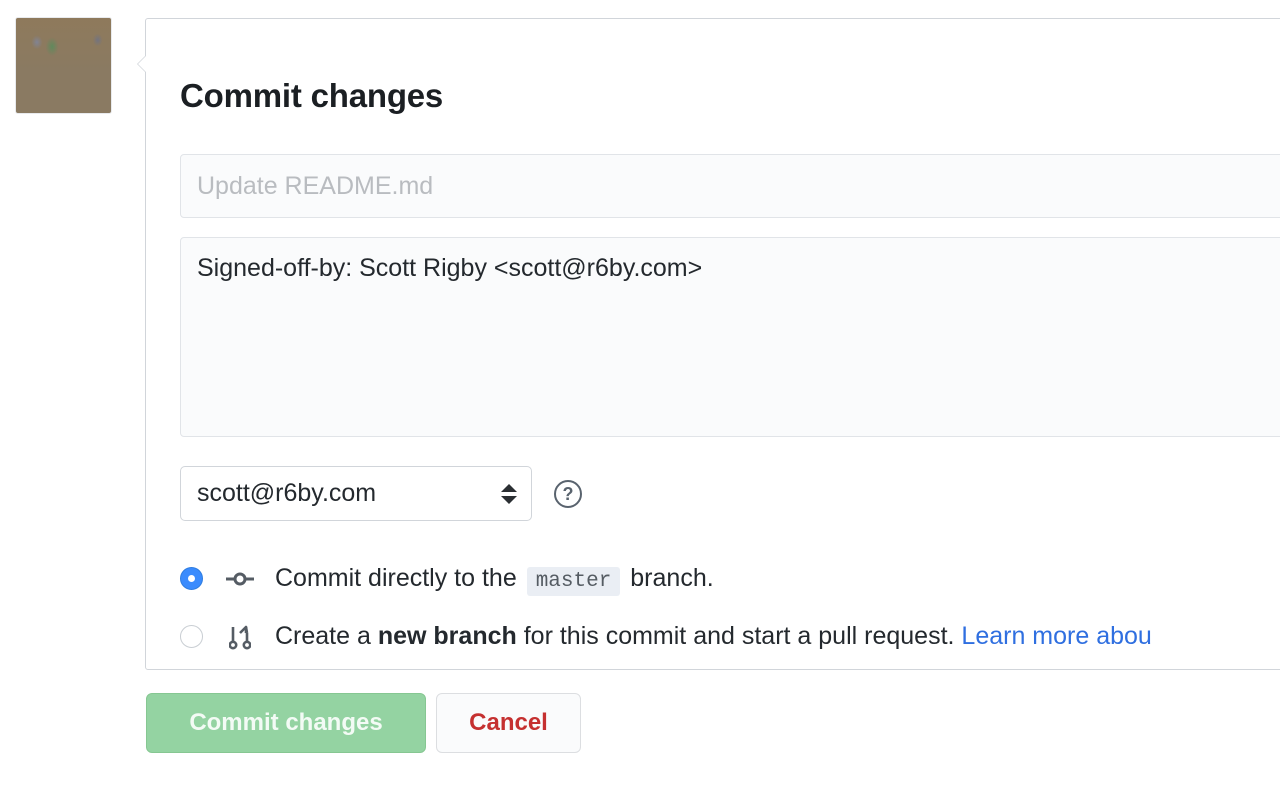 The image size is (1280, 800). What do you see at coordinates (287, 493) in the screenshot?
I see `commit-email-value: scott@r6by.com` at bounding box center [287, 493].